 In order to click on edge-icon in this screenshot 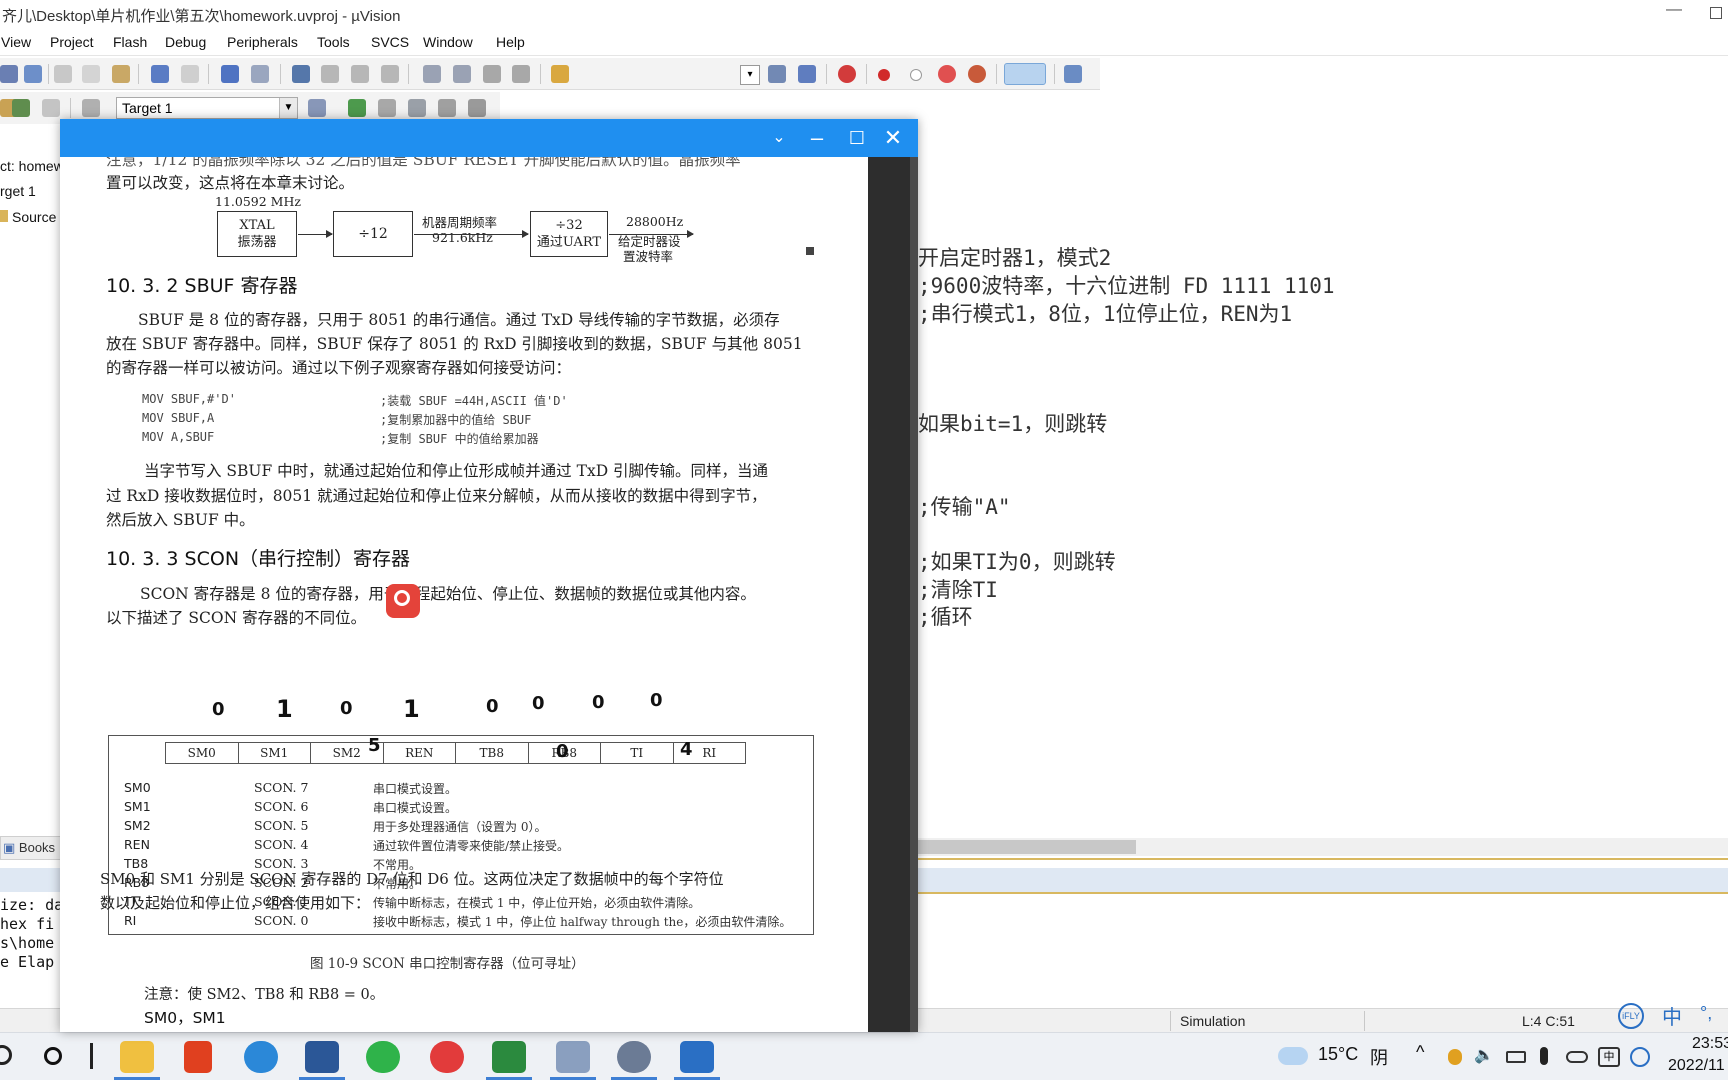, I will do `click(261, 1057)`.